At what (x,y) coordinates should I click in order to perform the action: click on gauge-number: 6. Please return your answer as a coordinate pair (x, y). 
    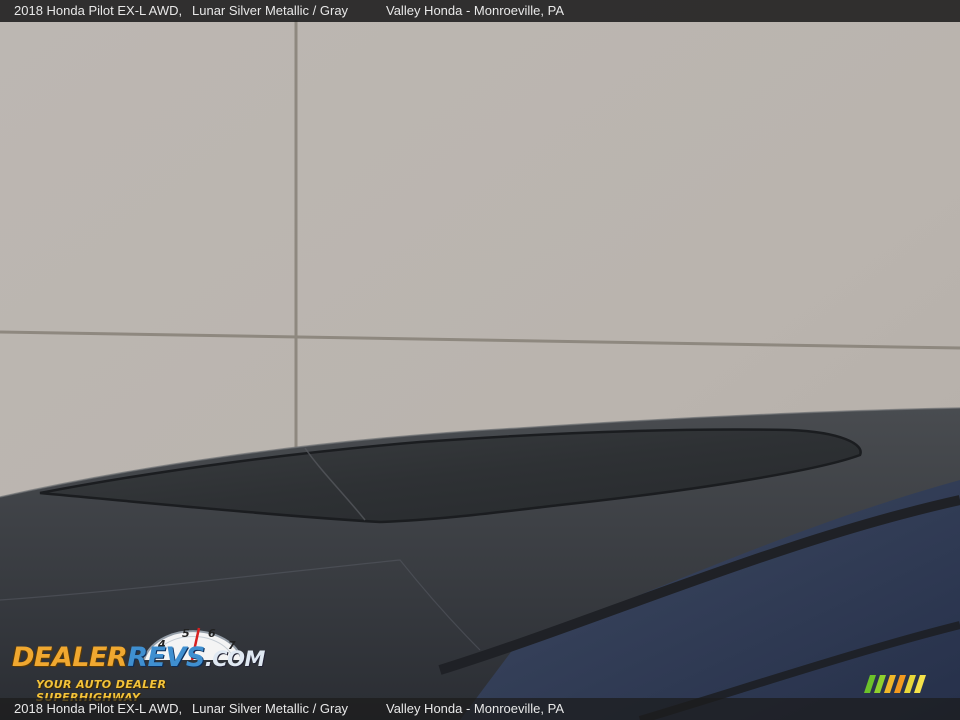
    Looking at the image, I should click on (212, 633).